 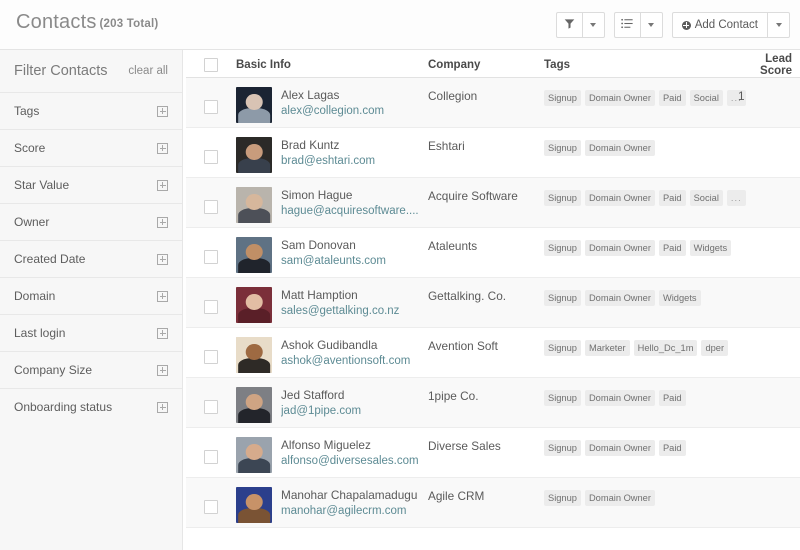 I want to click on filter-item-onboarding-status: Onboarding status, so click(x=91, y=406).